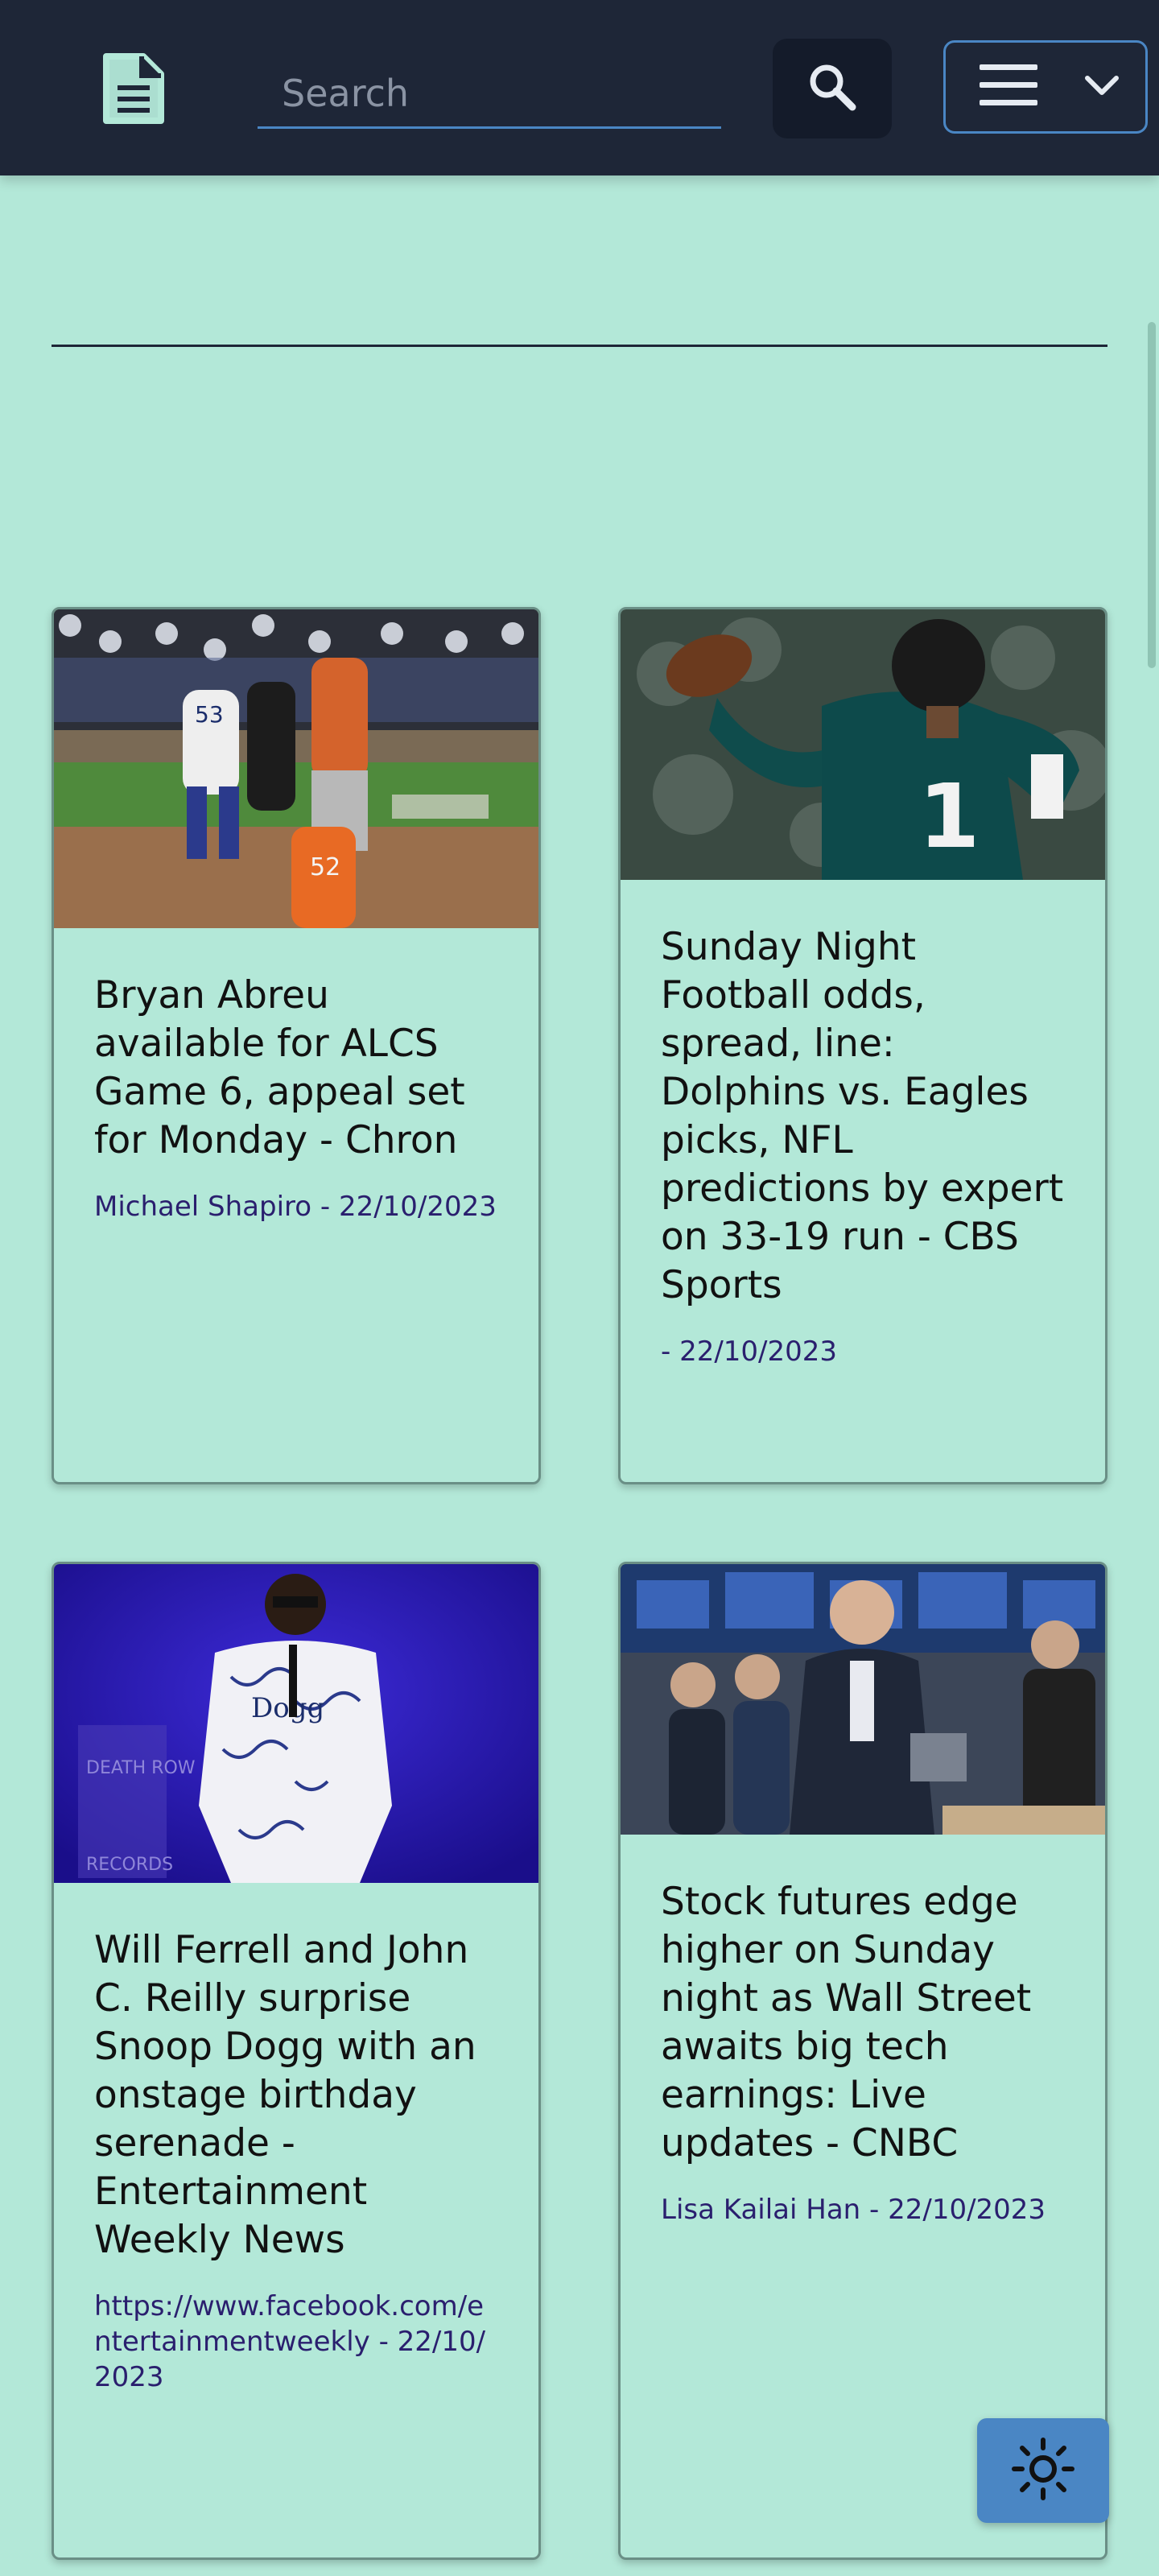  I want to click on concert-performer-photo: DEATH ROW RECORDS Dogg, so click(296, 1723).